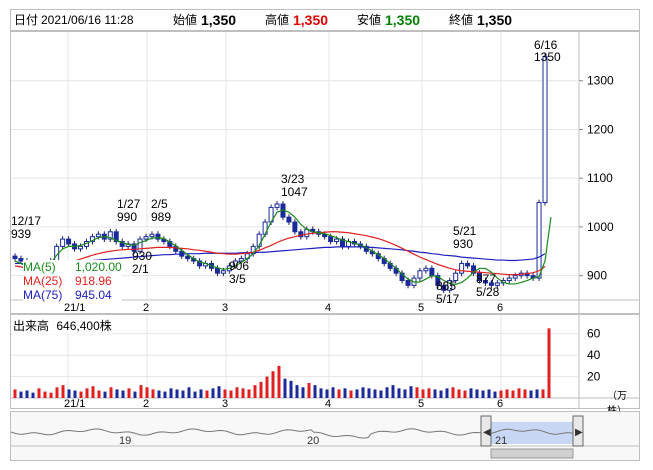 The image size is (653, 470). What do you see at coordinates (74, 307) in the screenshot?
I see `price-x-tick-label: 21/1` at bounding box center [74, 307].